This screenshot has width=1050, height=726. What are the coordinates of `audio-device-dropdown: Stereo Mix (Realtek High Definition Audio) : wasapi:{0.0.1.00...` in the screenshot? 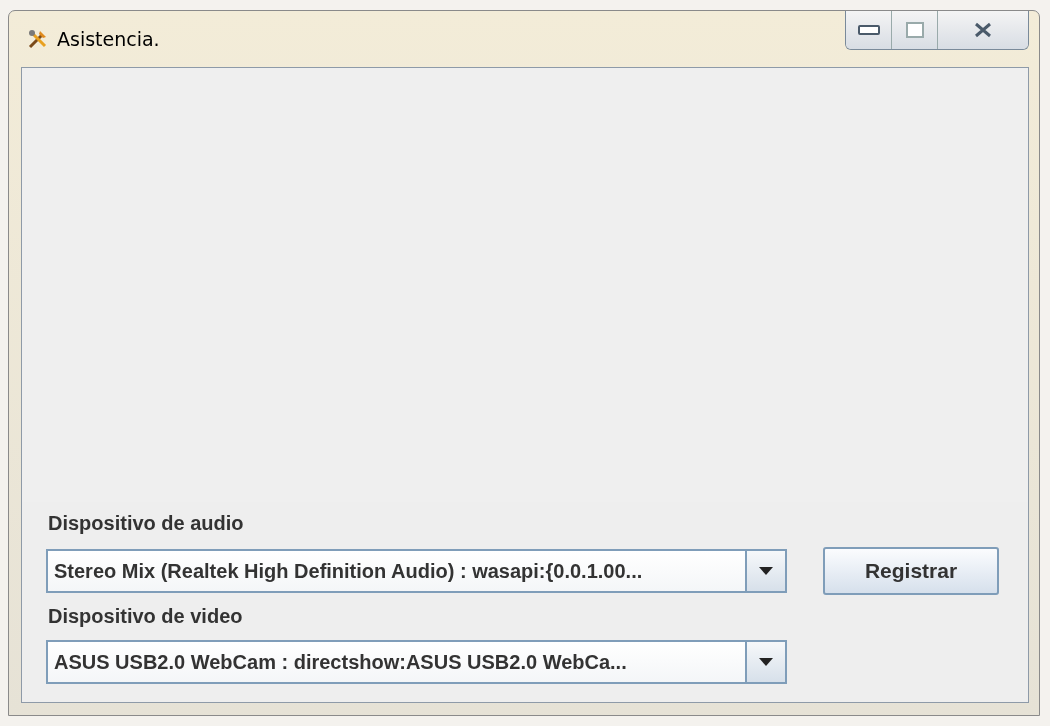 It's located at (416, 571).